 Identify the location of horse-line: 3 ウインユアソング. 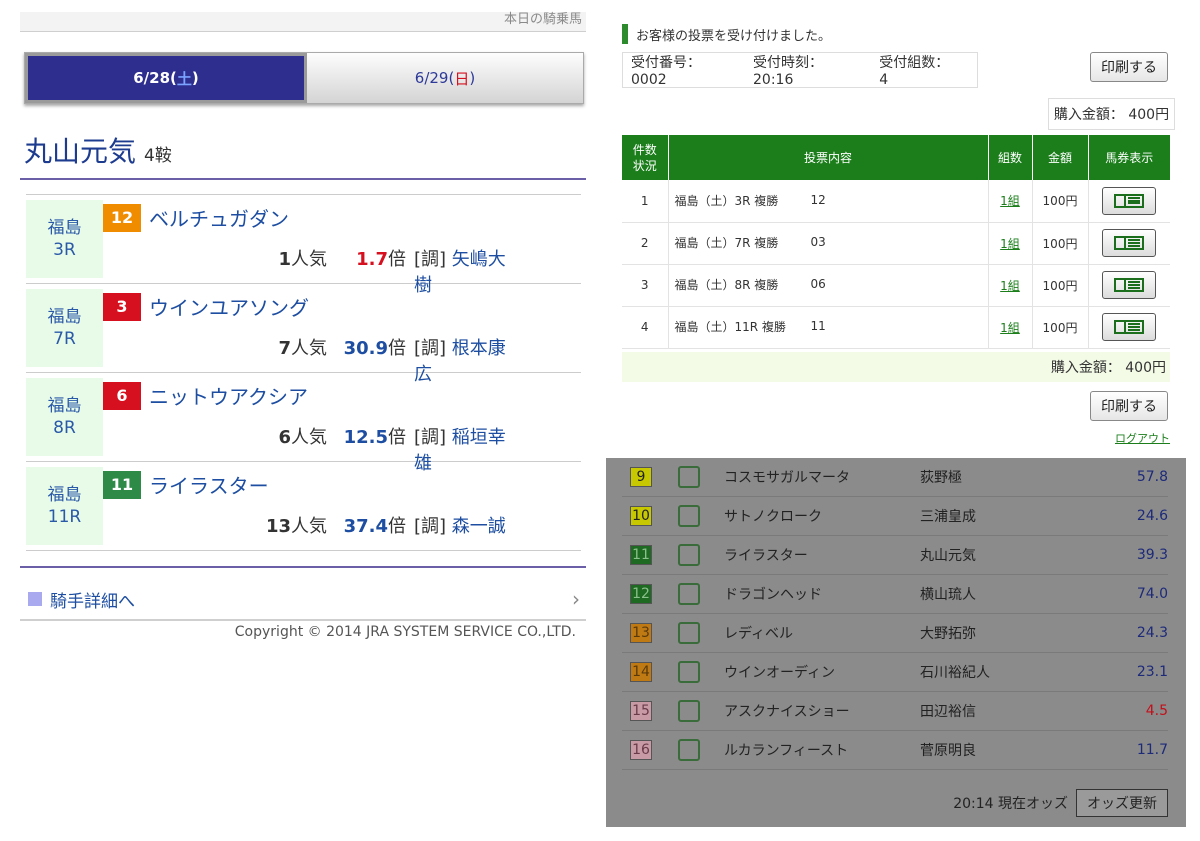
(206, 306).